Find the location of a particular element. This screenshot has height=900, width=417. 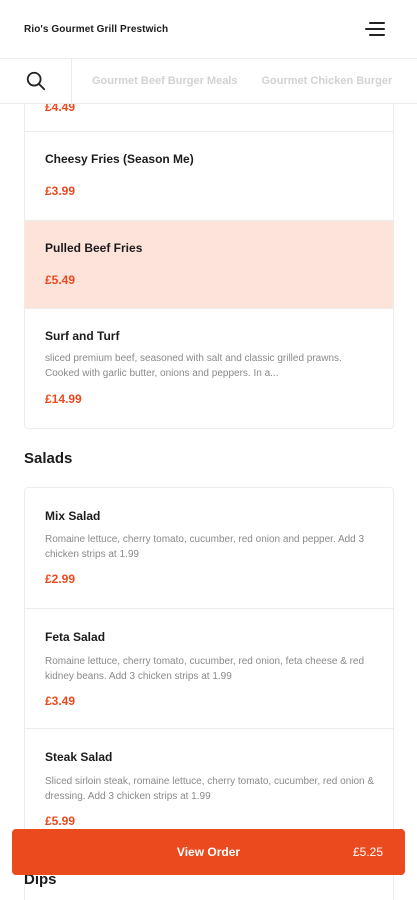

section-title-salads: Salads is located at coordinates (48, 458).